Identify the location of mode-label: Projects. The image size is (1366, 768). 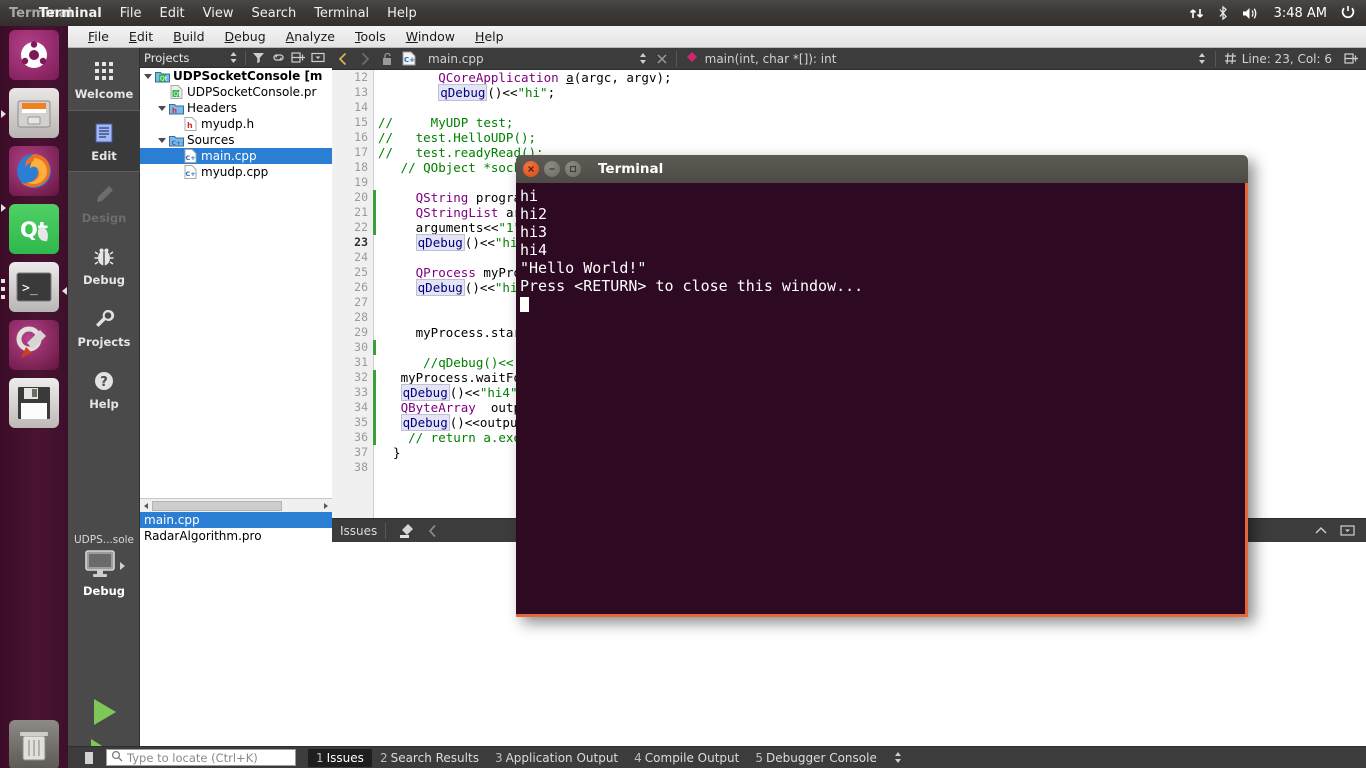
(104, 341).